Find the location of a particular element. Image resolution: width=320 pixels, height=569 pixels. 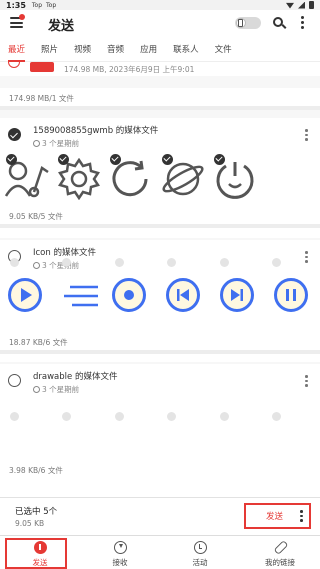

download-icon is located at coordinates (120, 547).